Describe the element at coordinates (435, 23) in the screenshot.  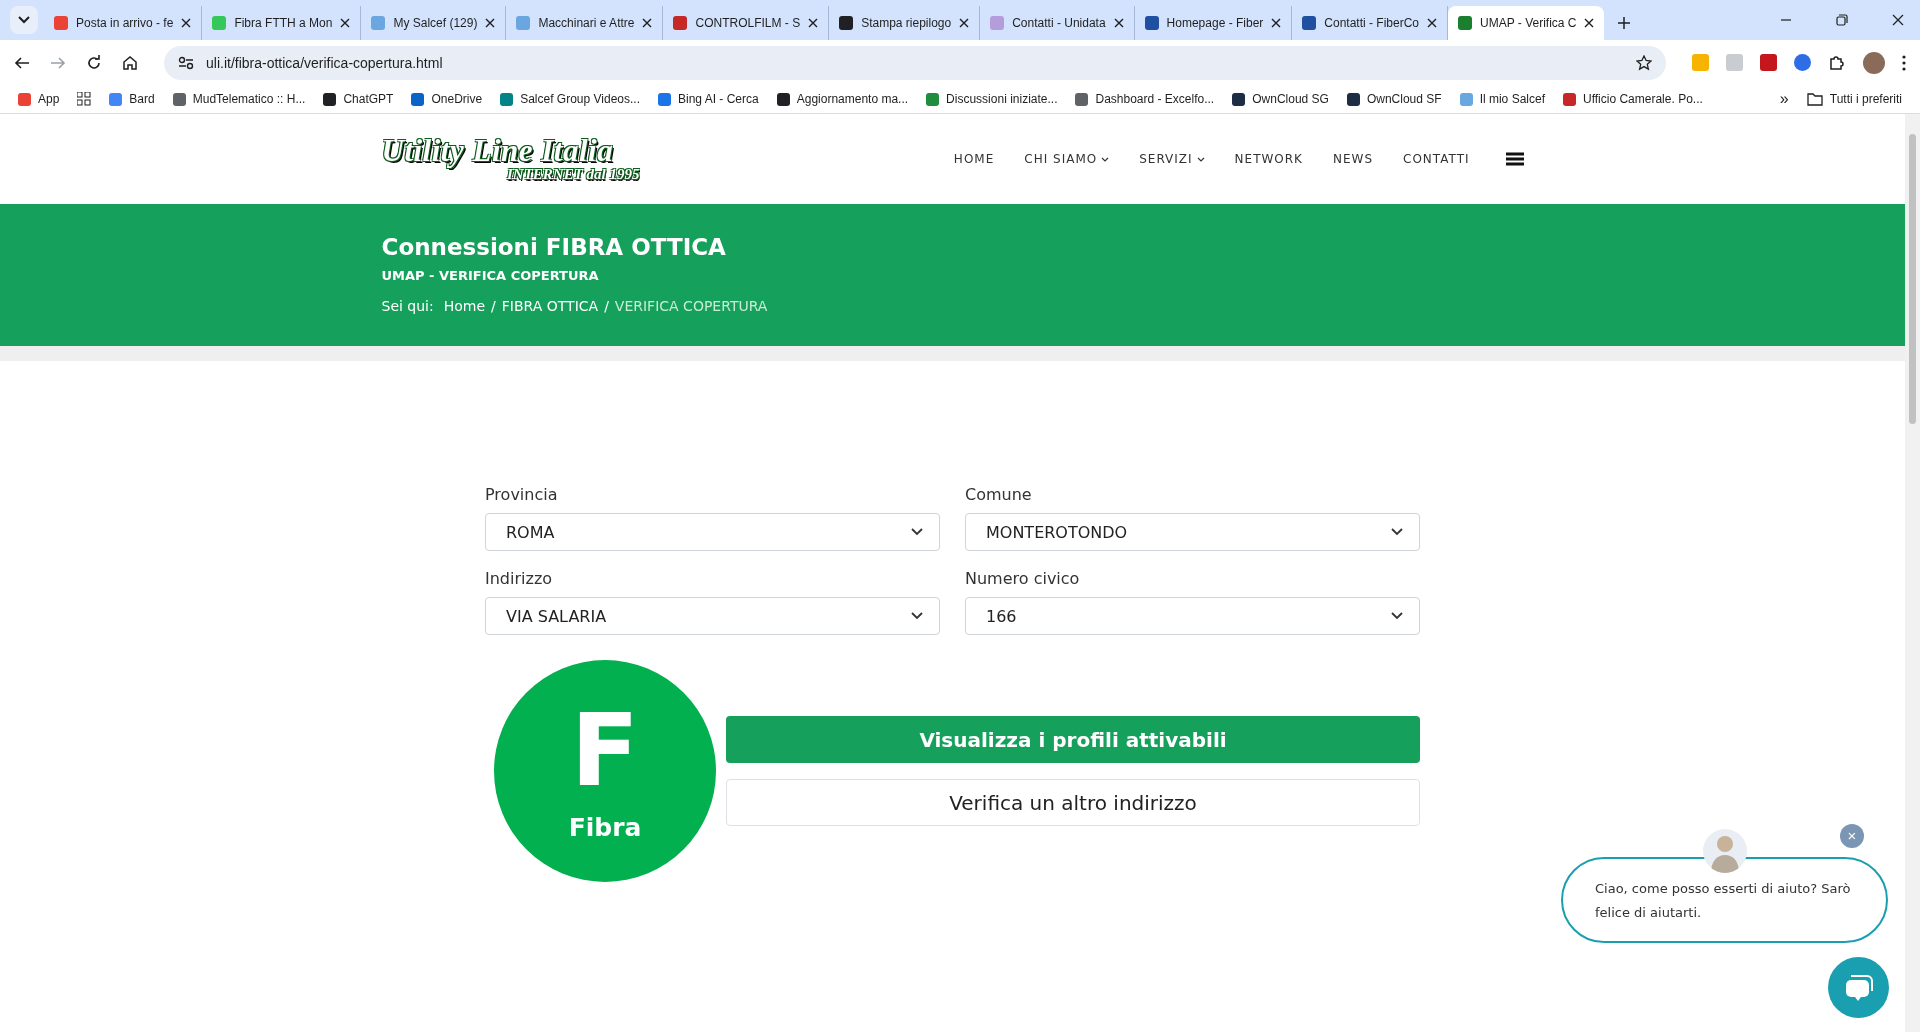
I see `tab-title: My Salcef (129)` at that location.